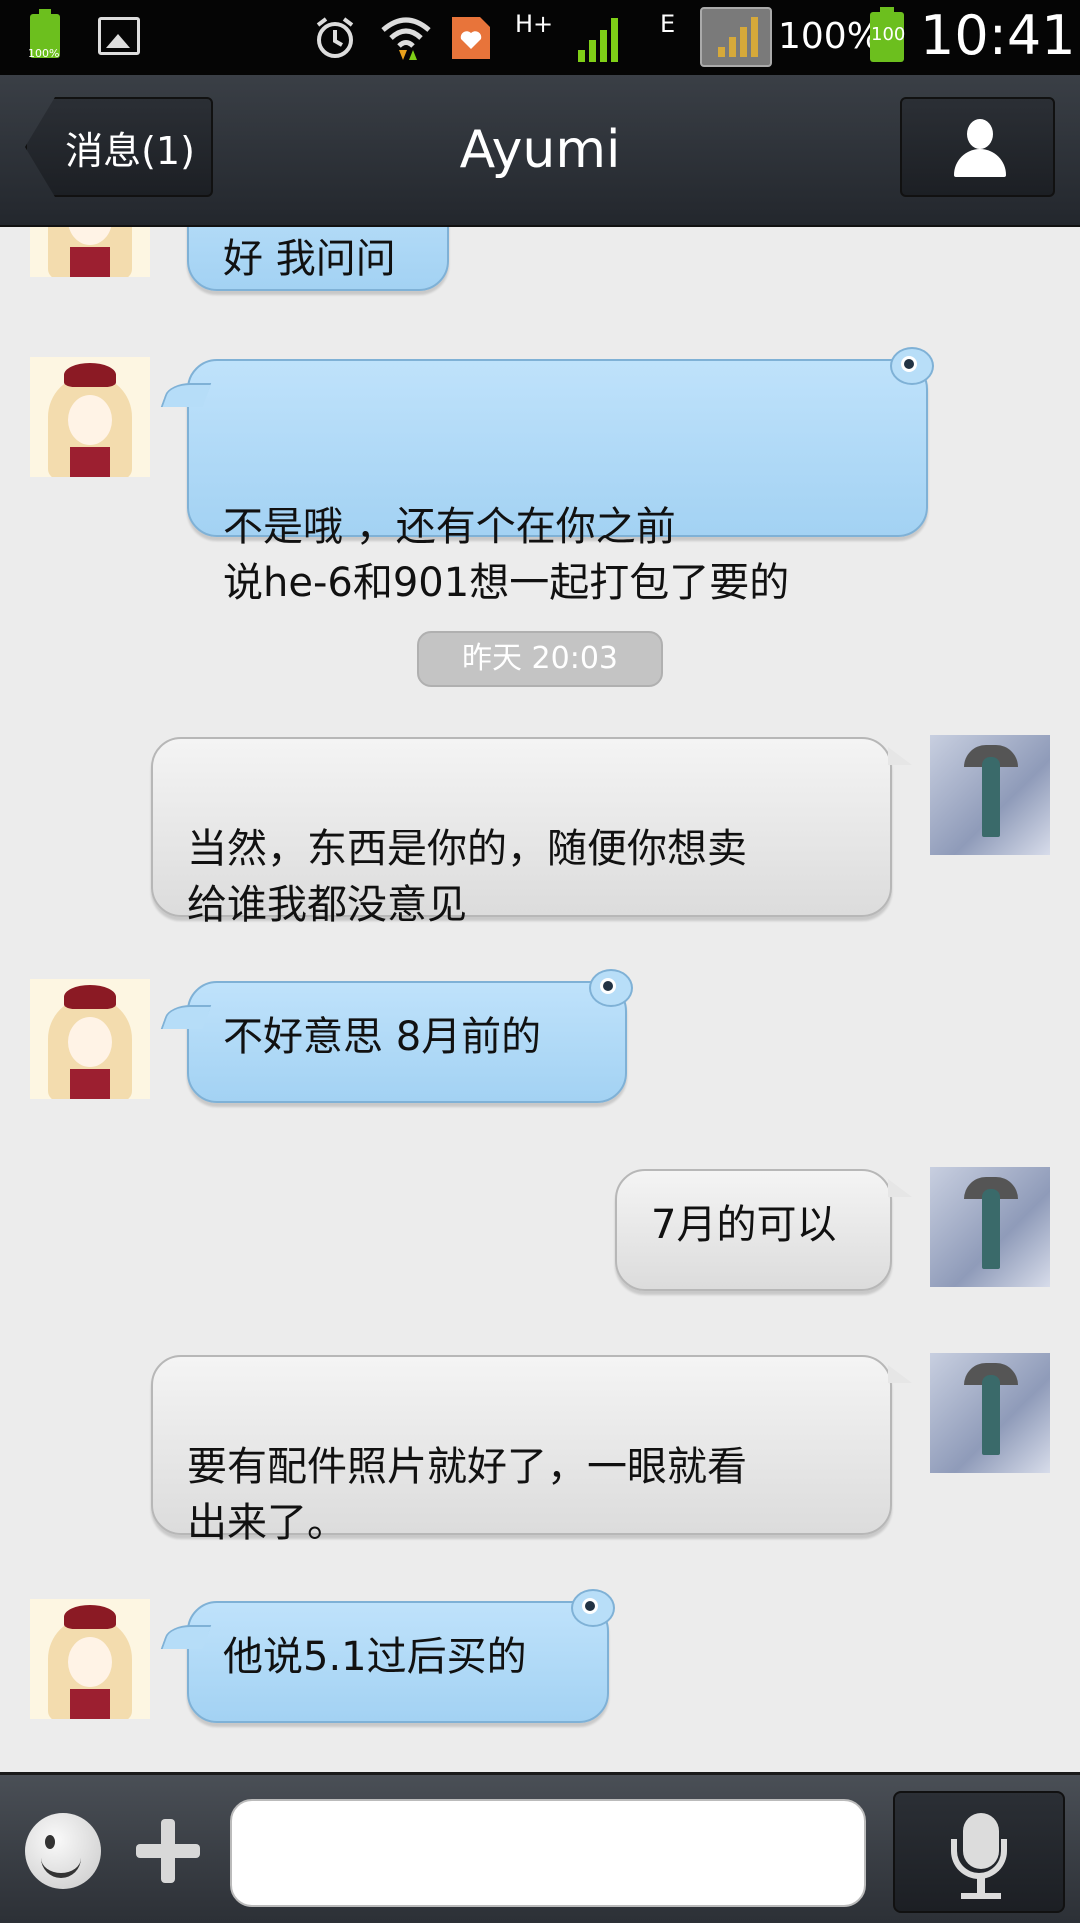  Describe the element at coordinates (534, 24) in the screenshot. I see `network-type-label: H+` at that location.